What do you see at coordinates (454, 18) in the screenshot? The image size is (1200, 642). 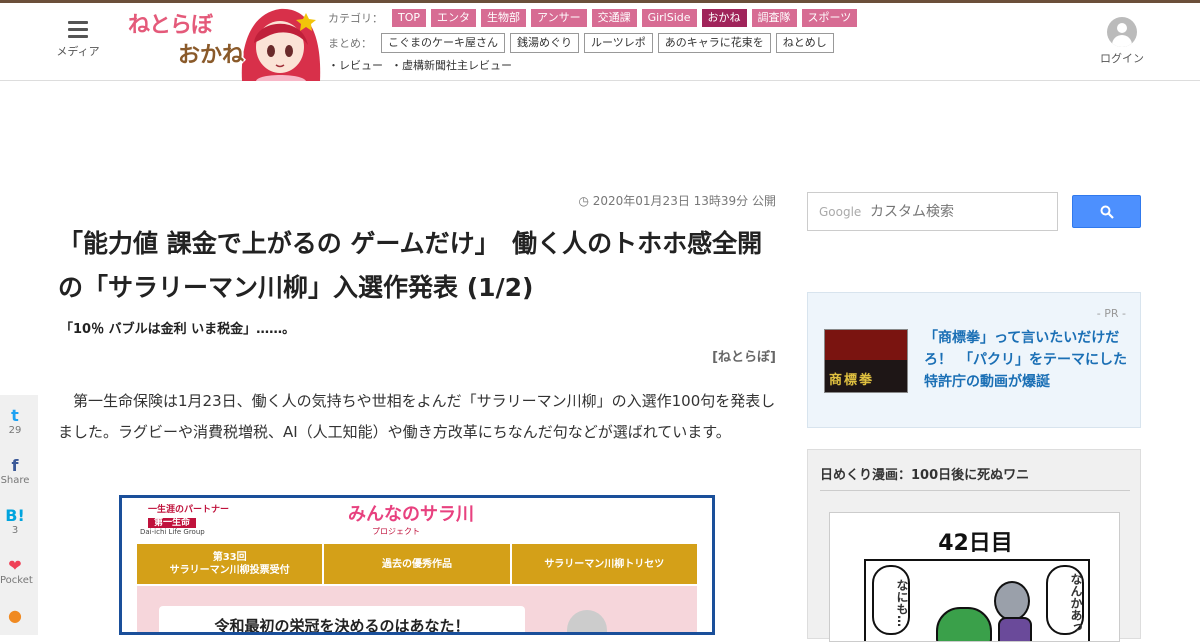 I see `category-tag: エンタ` at bounding box center [454, 18].